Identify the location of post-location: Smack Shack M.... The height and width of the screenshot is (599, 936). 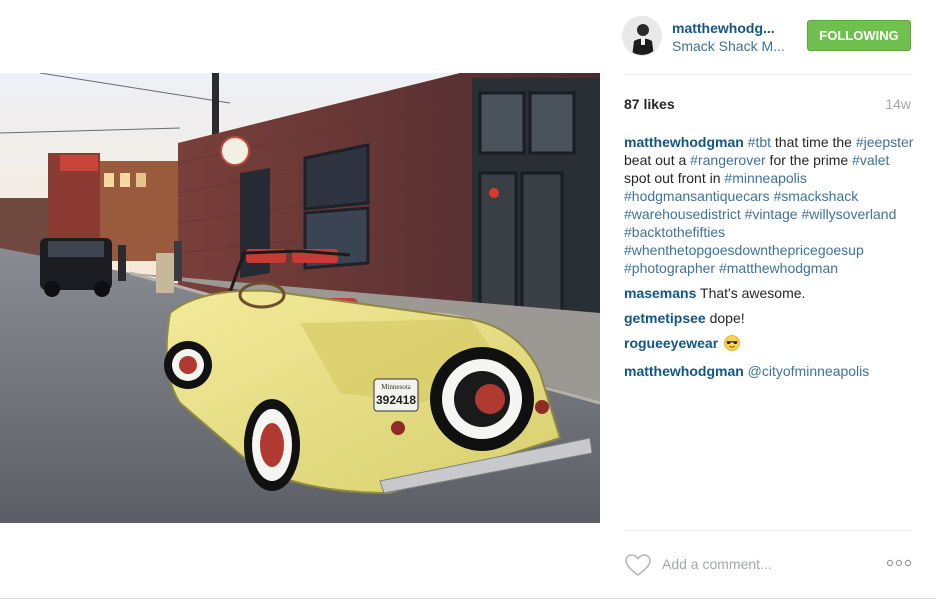
(728, 46).